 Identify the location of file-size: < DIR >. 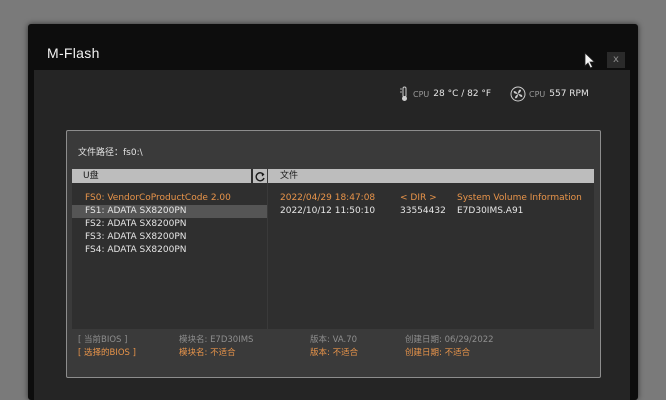
(418, 198).